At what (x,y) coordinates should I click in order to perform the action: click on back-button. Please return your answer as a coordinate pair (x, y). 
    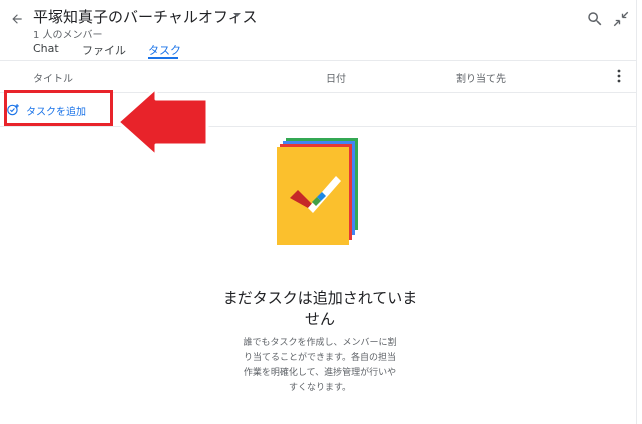
    Looking at the image, I should click on (17, 19).